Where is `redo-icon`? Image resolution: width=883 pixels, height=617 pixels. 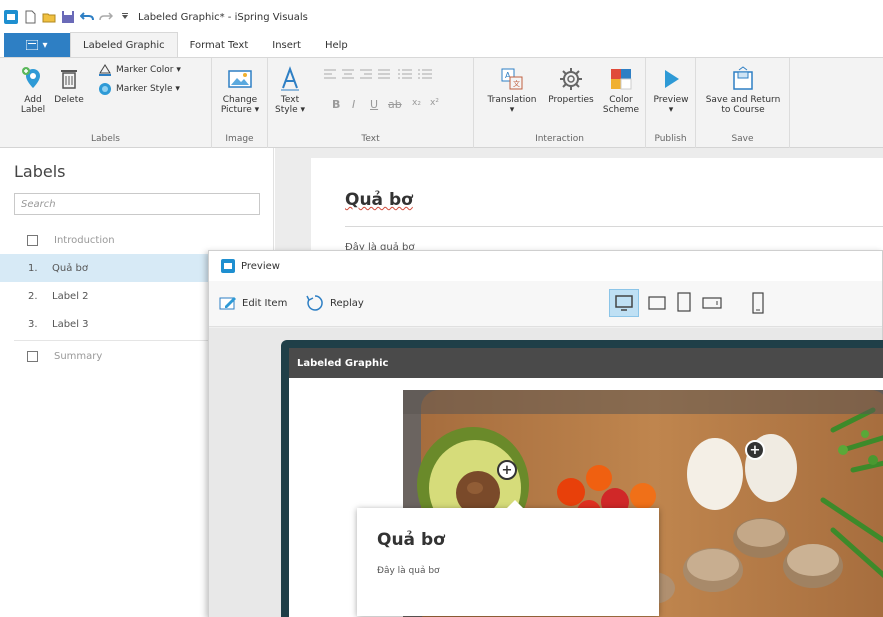 redo-icon is located at coordinates (106, 17).